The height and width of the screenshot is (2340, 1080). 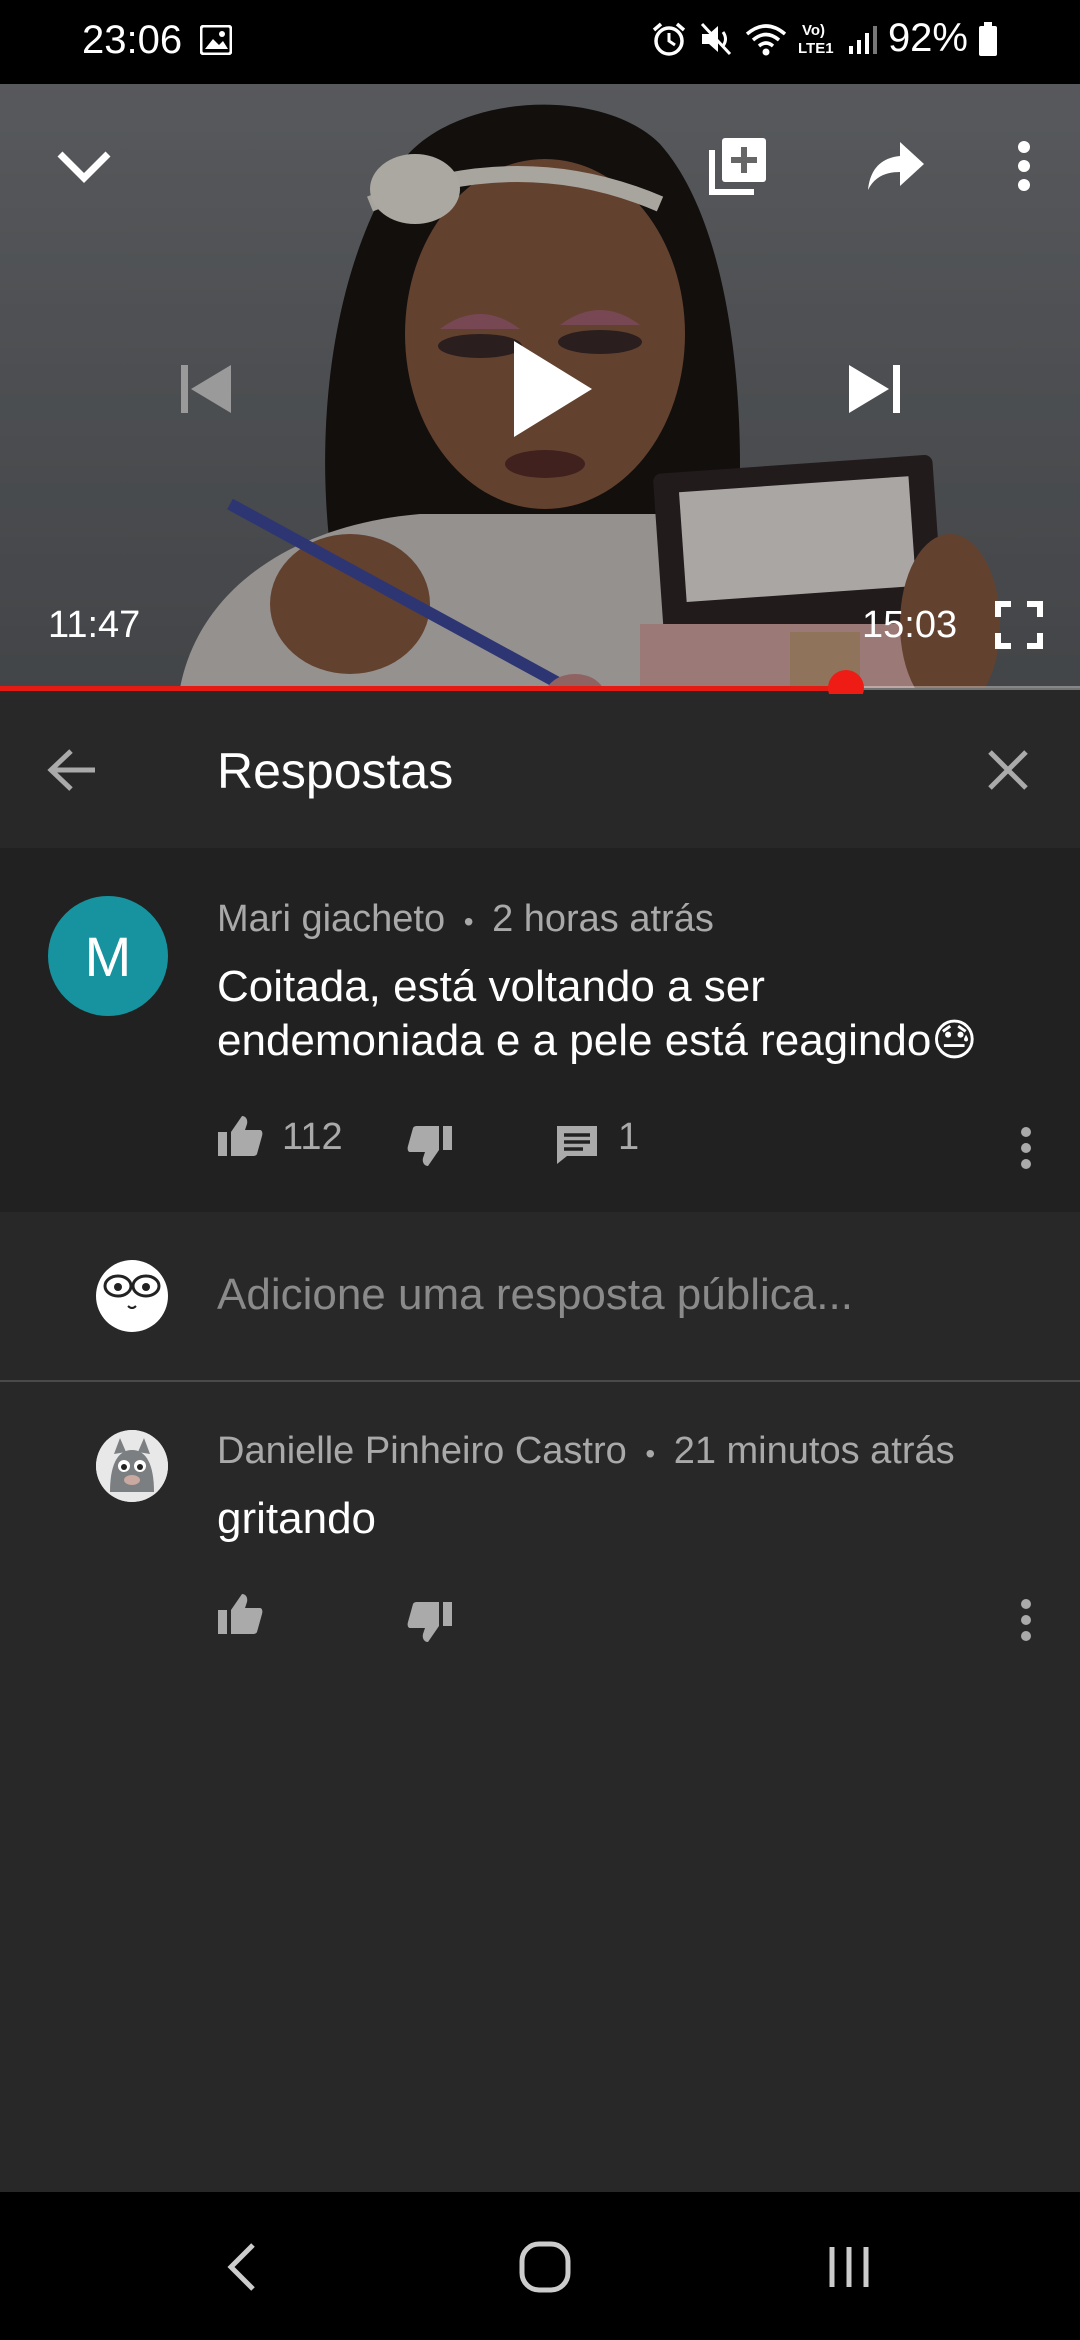 What do you see at coordinates (738, 166) in the screenshot?
I see `add-to-playlist-icon` at bounding box center [738, 166].